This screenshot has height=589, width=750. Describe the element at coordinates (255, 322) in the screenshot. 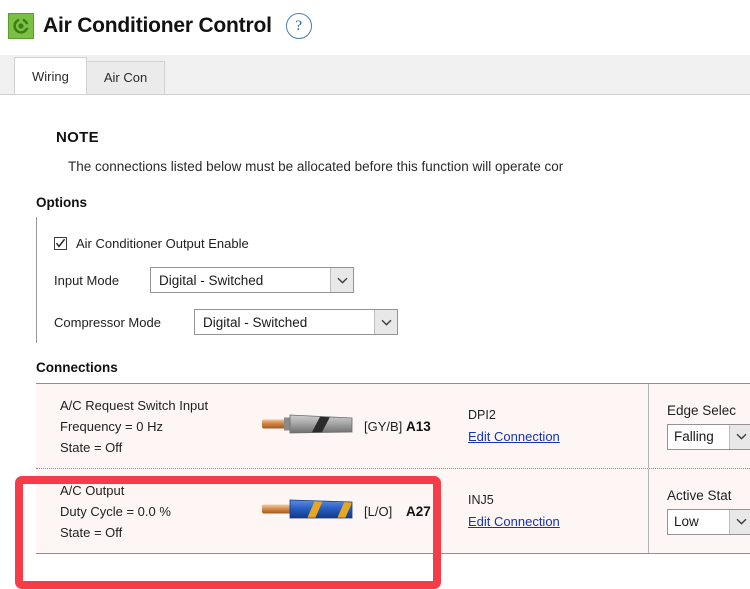

I see `compressor-mode-value: Digital - Switched` at that location.